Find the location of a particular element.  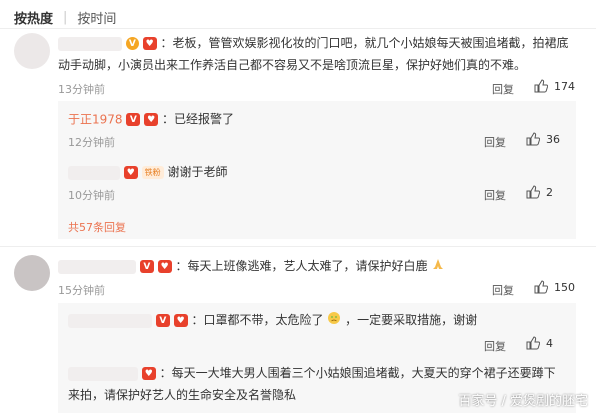

like-button: 36 is located at coordinates (543, 139).